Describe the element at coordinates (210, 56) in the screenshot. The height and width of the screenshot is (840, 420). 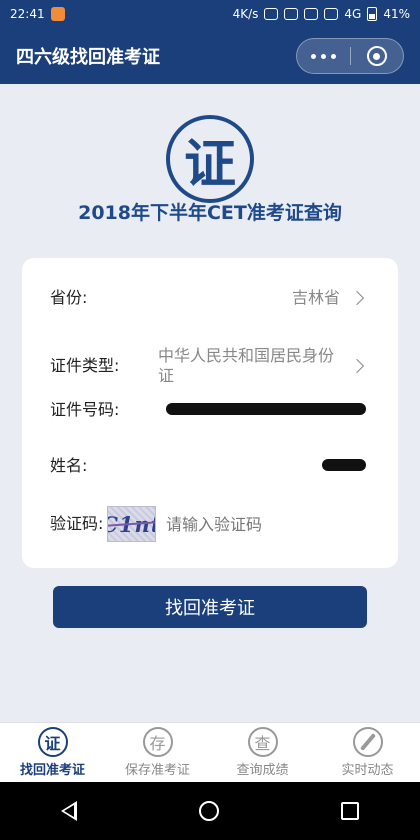
I see `title-bar: 四六级找回准考证` at that location.